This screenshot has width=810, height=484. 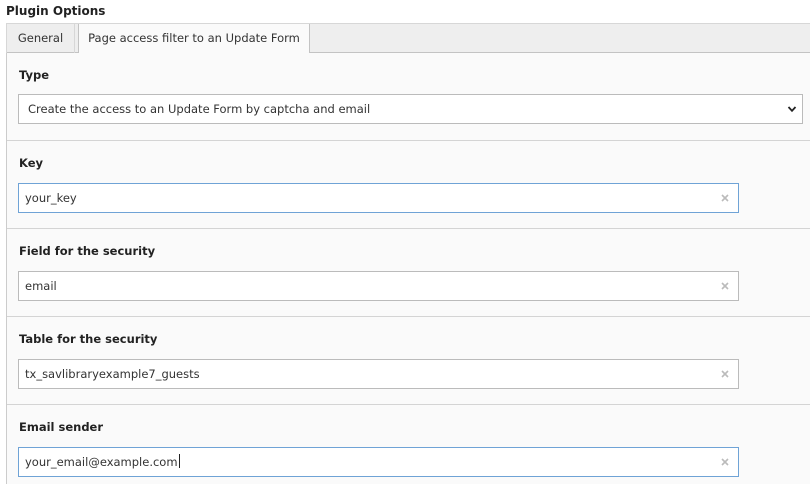 I want to click on tab-page-access-filter: Page access filter to an Update Form, so click(x=194, y=39).